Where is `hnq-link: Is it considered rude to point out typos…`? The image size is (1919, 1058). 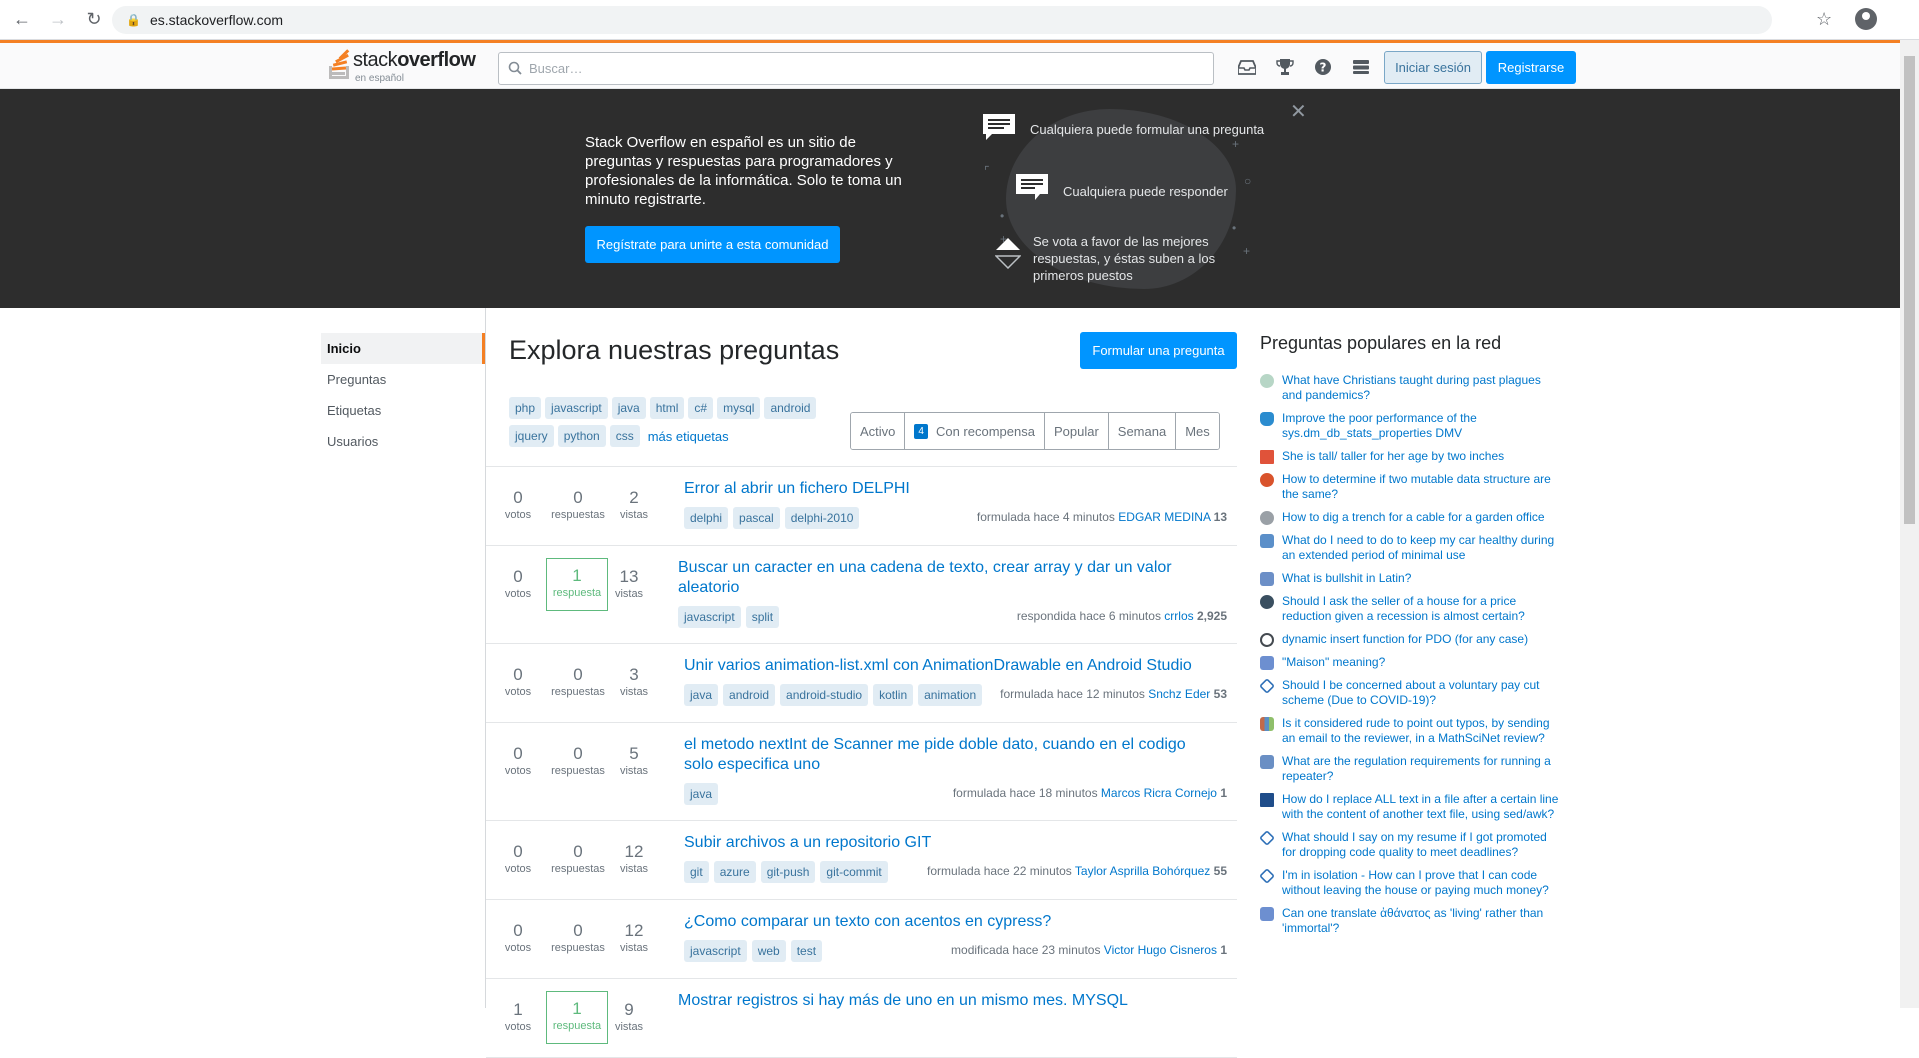 hnq-link: Is it considered rude to point out typos… is located at coordinates (1421, 731).